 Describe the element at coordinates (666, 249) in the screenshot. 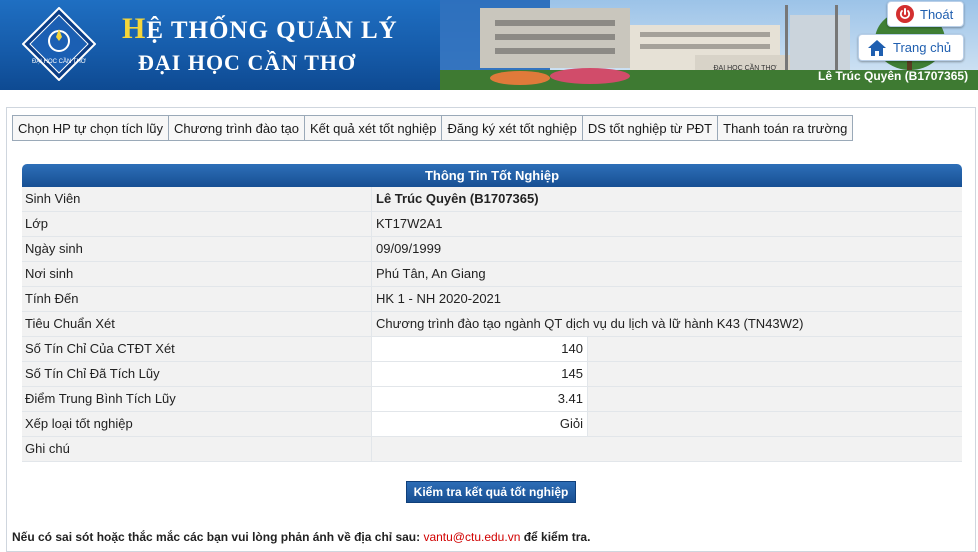

I see `row-value: 09/09/1999` at that location.